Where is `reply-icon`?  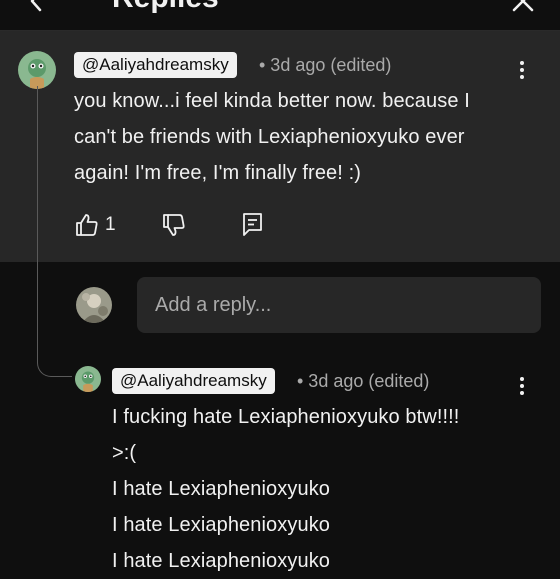 reply-icon is located at coordinates (253, 224).